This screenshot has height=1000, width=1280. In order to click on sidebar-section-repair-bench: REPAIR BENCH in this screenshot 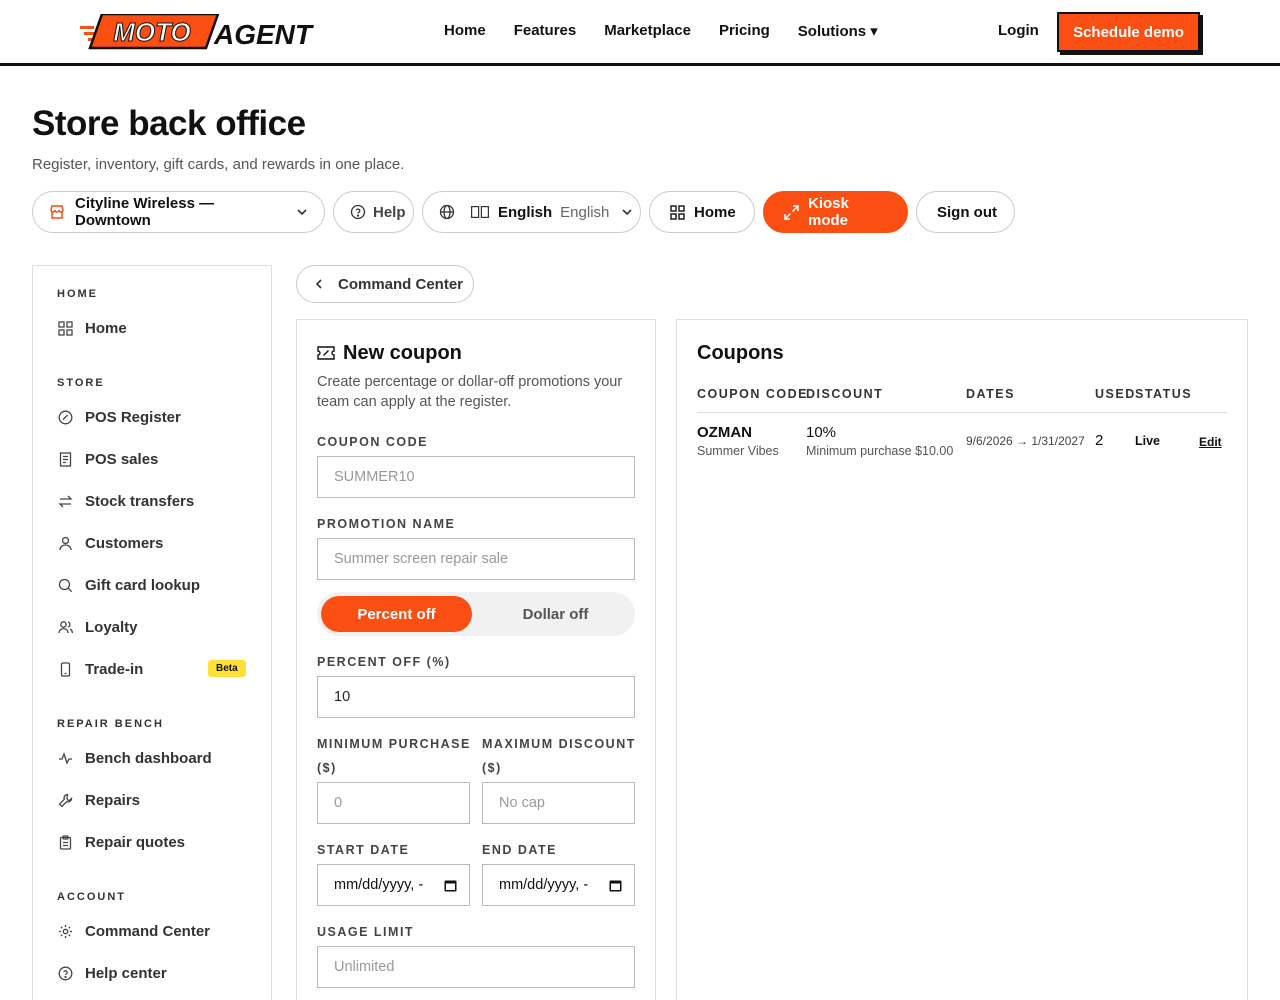, I will do `click(110, 724)`.